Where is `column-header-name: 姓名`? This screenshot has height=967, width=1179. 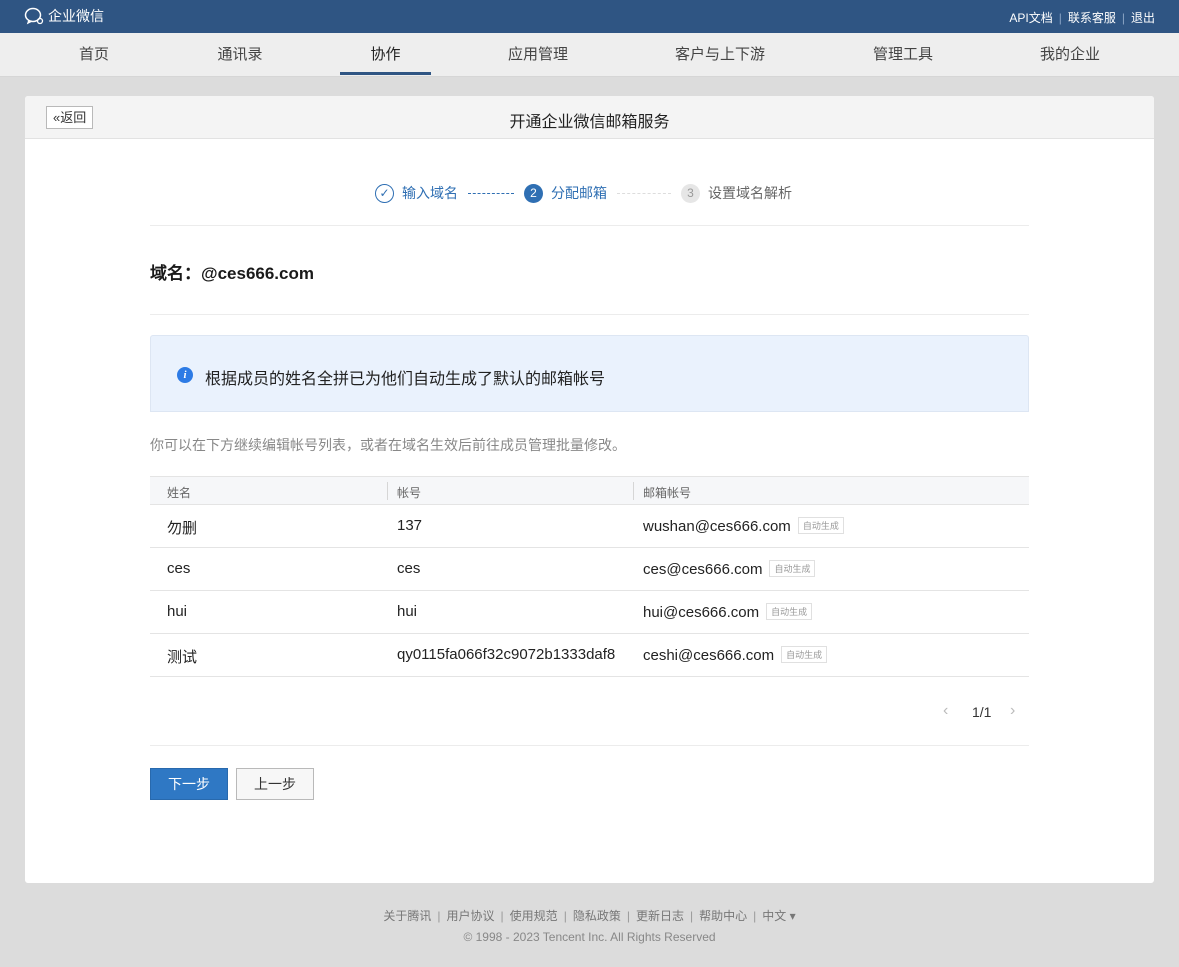
column-header-name: 姓名 is located at coordinates (179, 493).